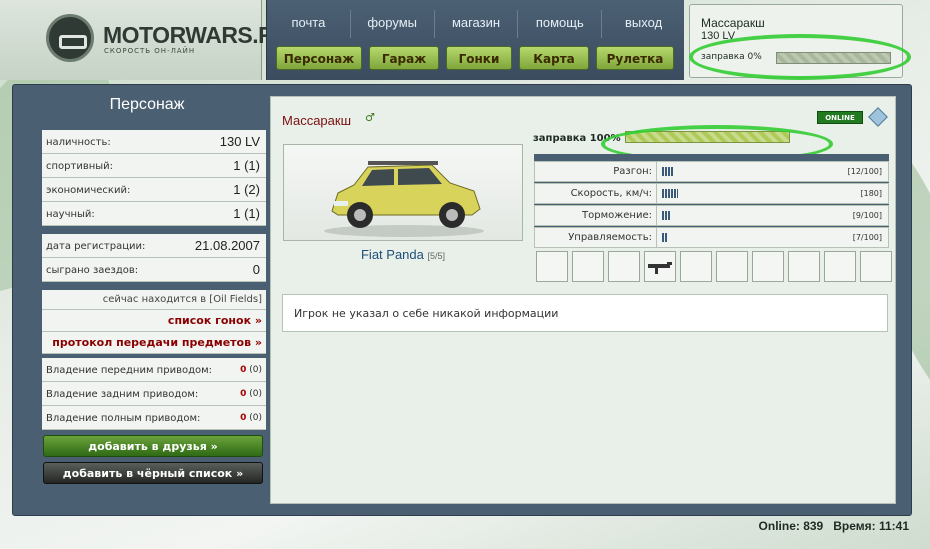 This screenshot has width=930, height=549. I want to click on add-friend-button: добавить в друзья », so click(153, 446).